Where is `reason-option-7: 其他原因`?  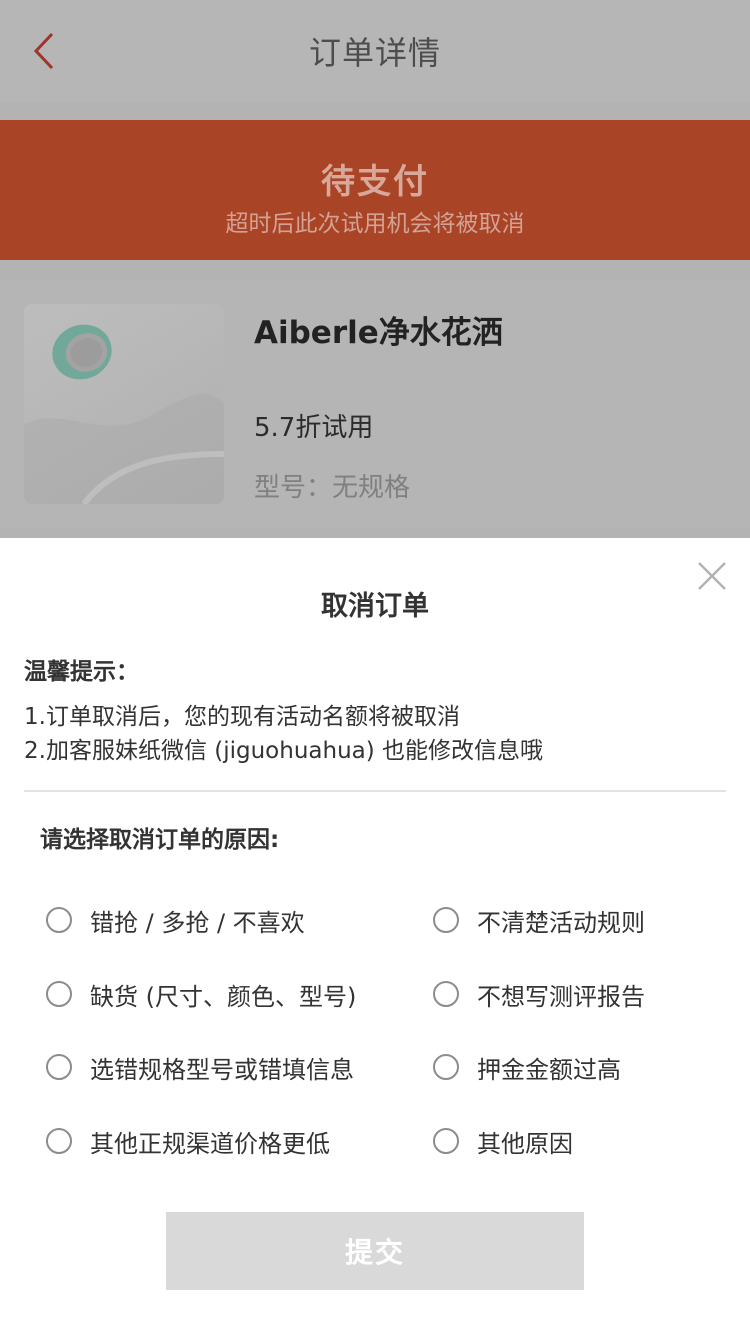 reason-option-7: 其他原因 is located at coordinates (503, 1141).